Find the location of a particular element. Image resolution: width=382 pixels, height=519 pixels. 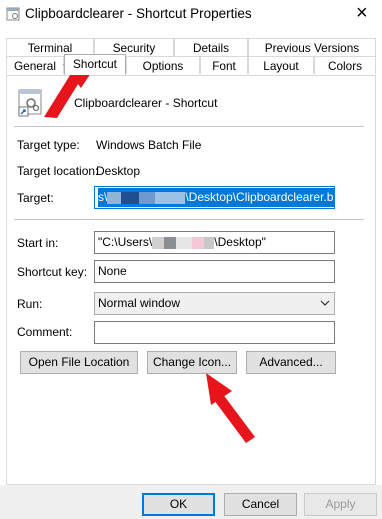

start-in-input: "C:\Users\ \Desktop" is located at coordinates (214, 242).